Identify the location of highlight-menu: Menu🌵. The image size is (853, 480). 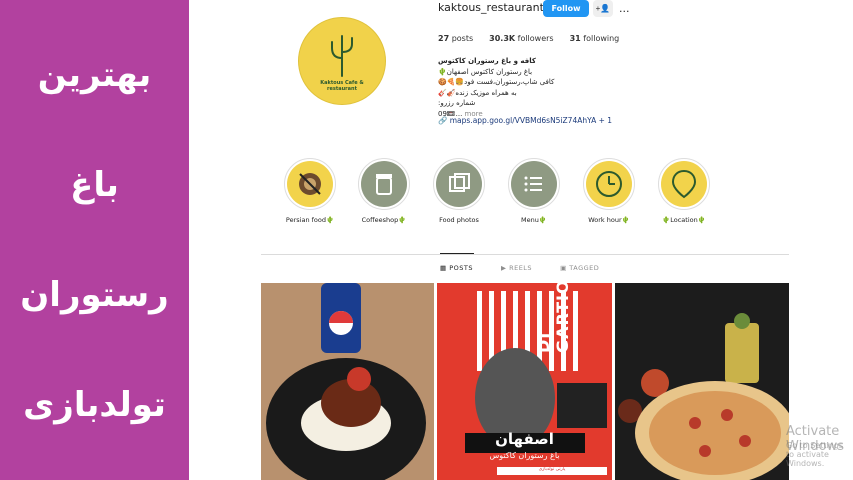
(534, 191).